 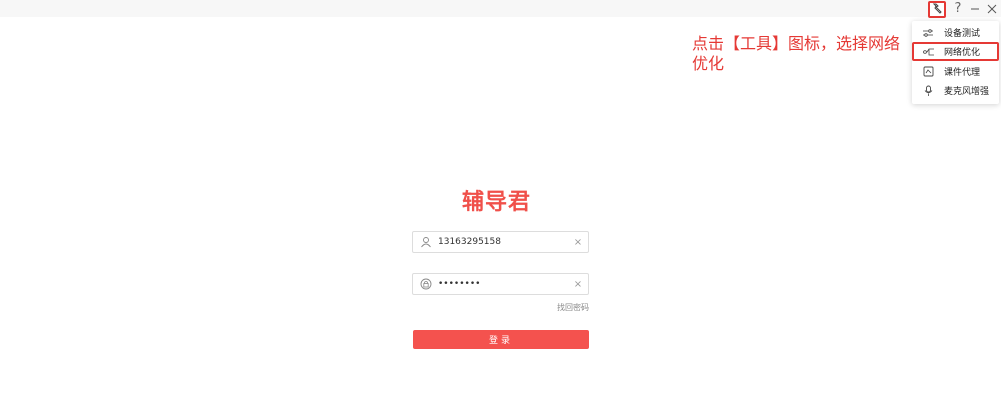 What do you see at coordinates (500, 8) in the screenshot?
I see `title-bar` at bounding box center [500, 8].